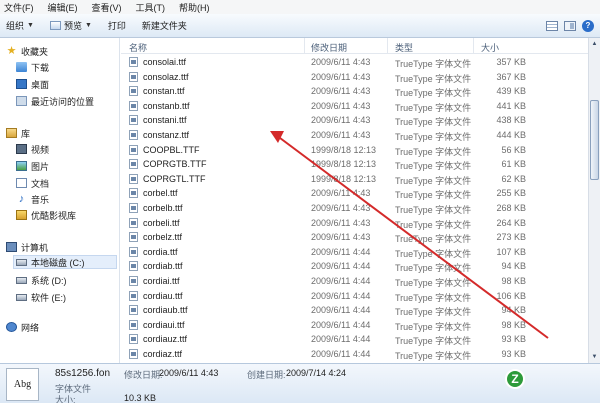 The height and width of the screenshot is (403, 600). I want to click on nav-music: ♪ 音乐, so click(32, 199).